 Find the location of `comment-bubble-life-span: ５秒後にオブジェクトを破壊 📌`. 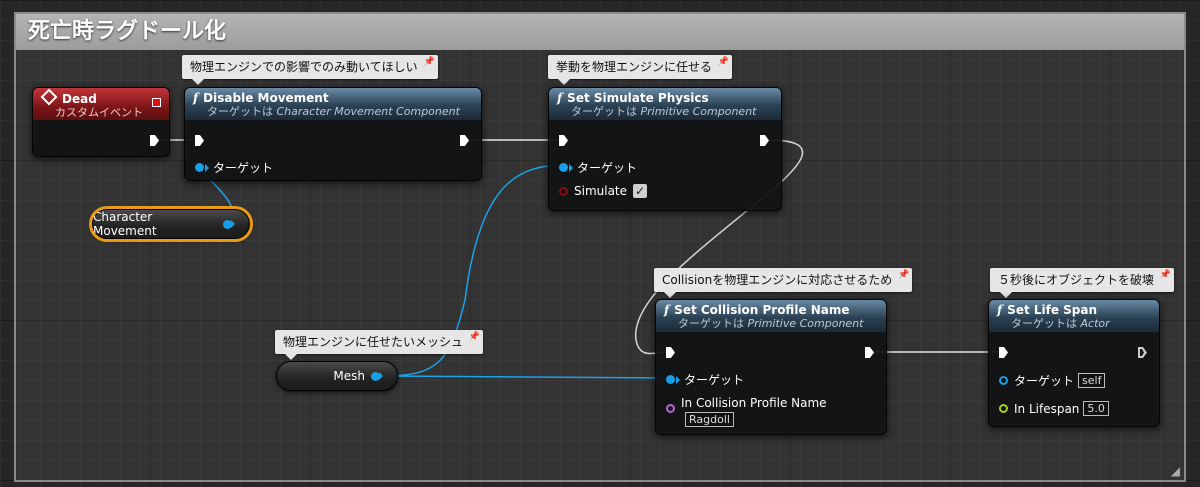

comment-bubble-life-span: ５秒後にオブジェクトを破壊 📌 is located at coordinates (1082, 283).